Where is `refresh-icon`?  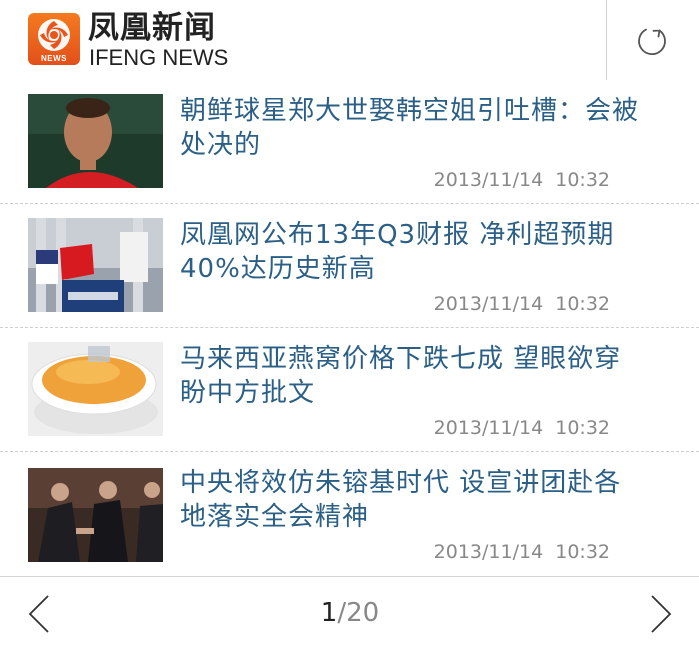
refresh-icon is located at coordinates (652, 42).